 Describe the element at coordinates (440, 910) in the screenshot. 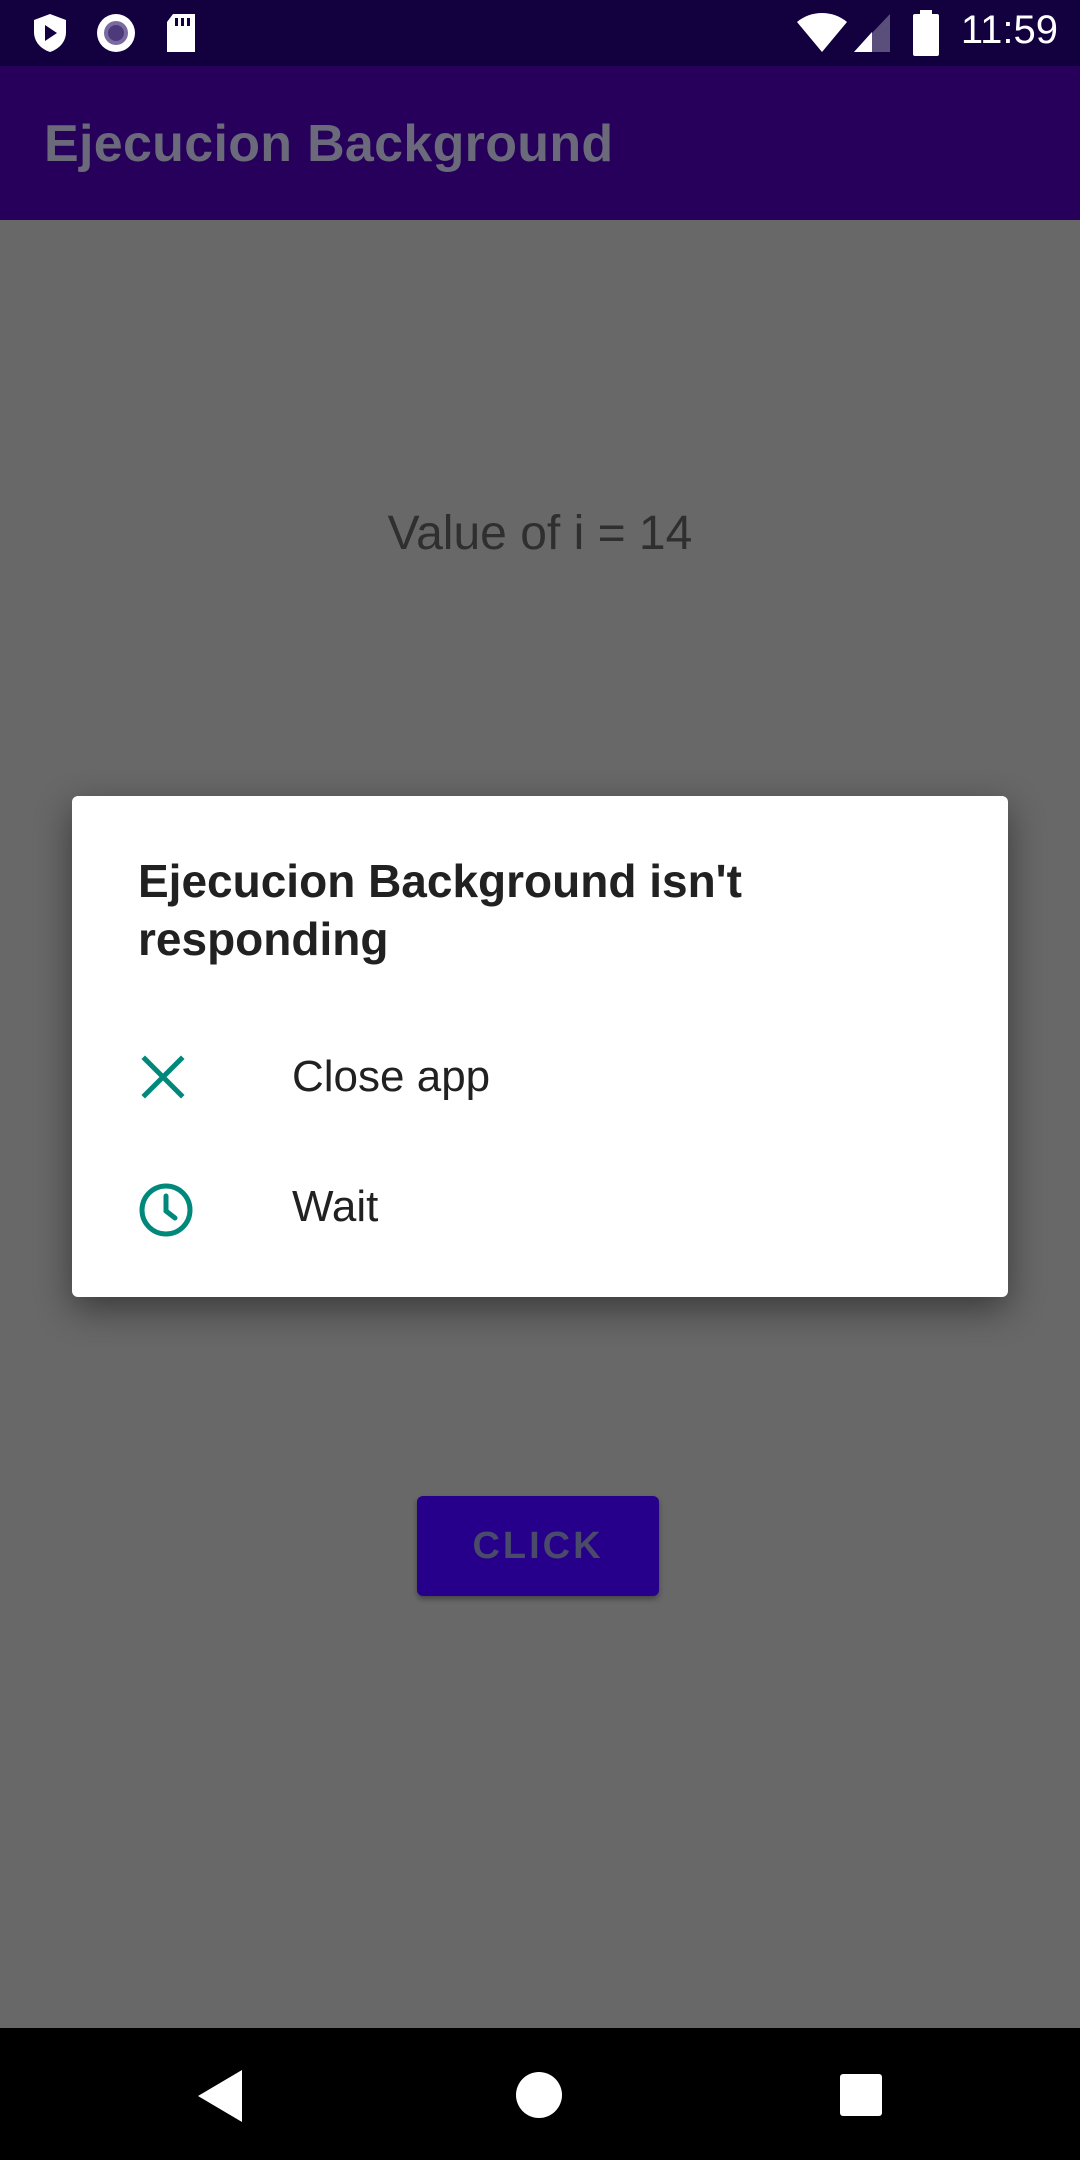

I see `dialog-title: Ejecucion Background isn't responding` at that location.